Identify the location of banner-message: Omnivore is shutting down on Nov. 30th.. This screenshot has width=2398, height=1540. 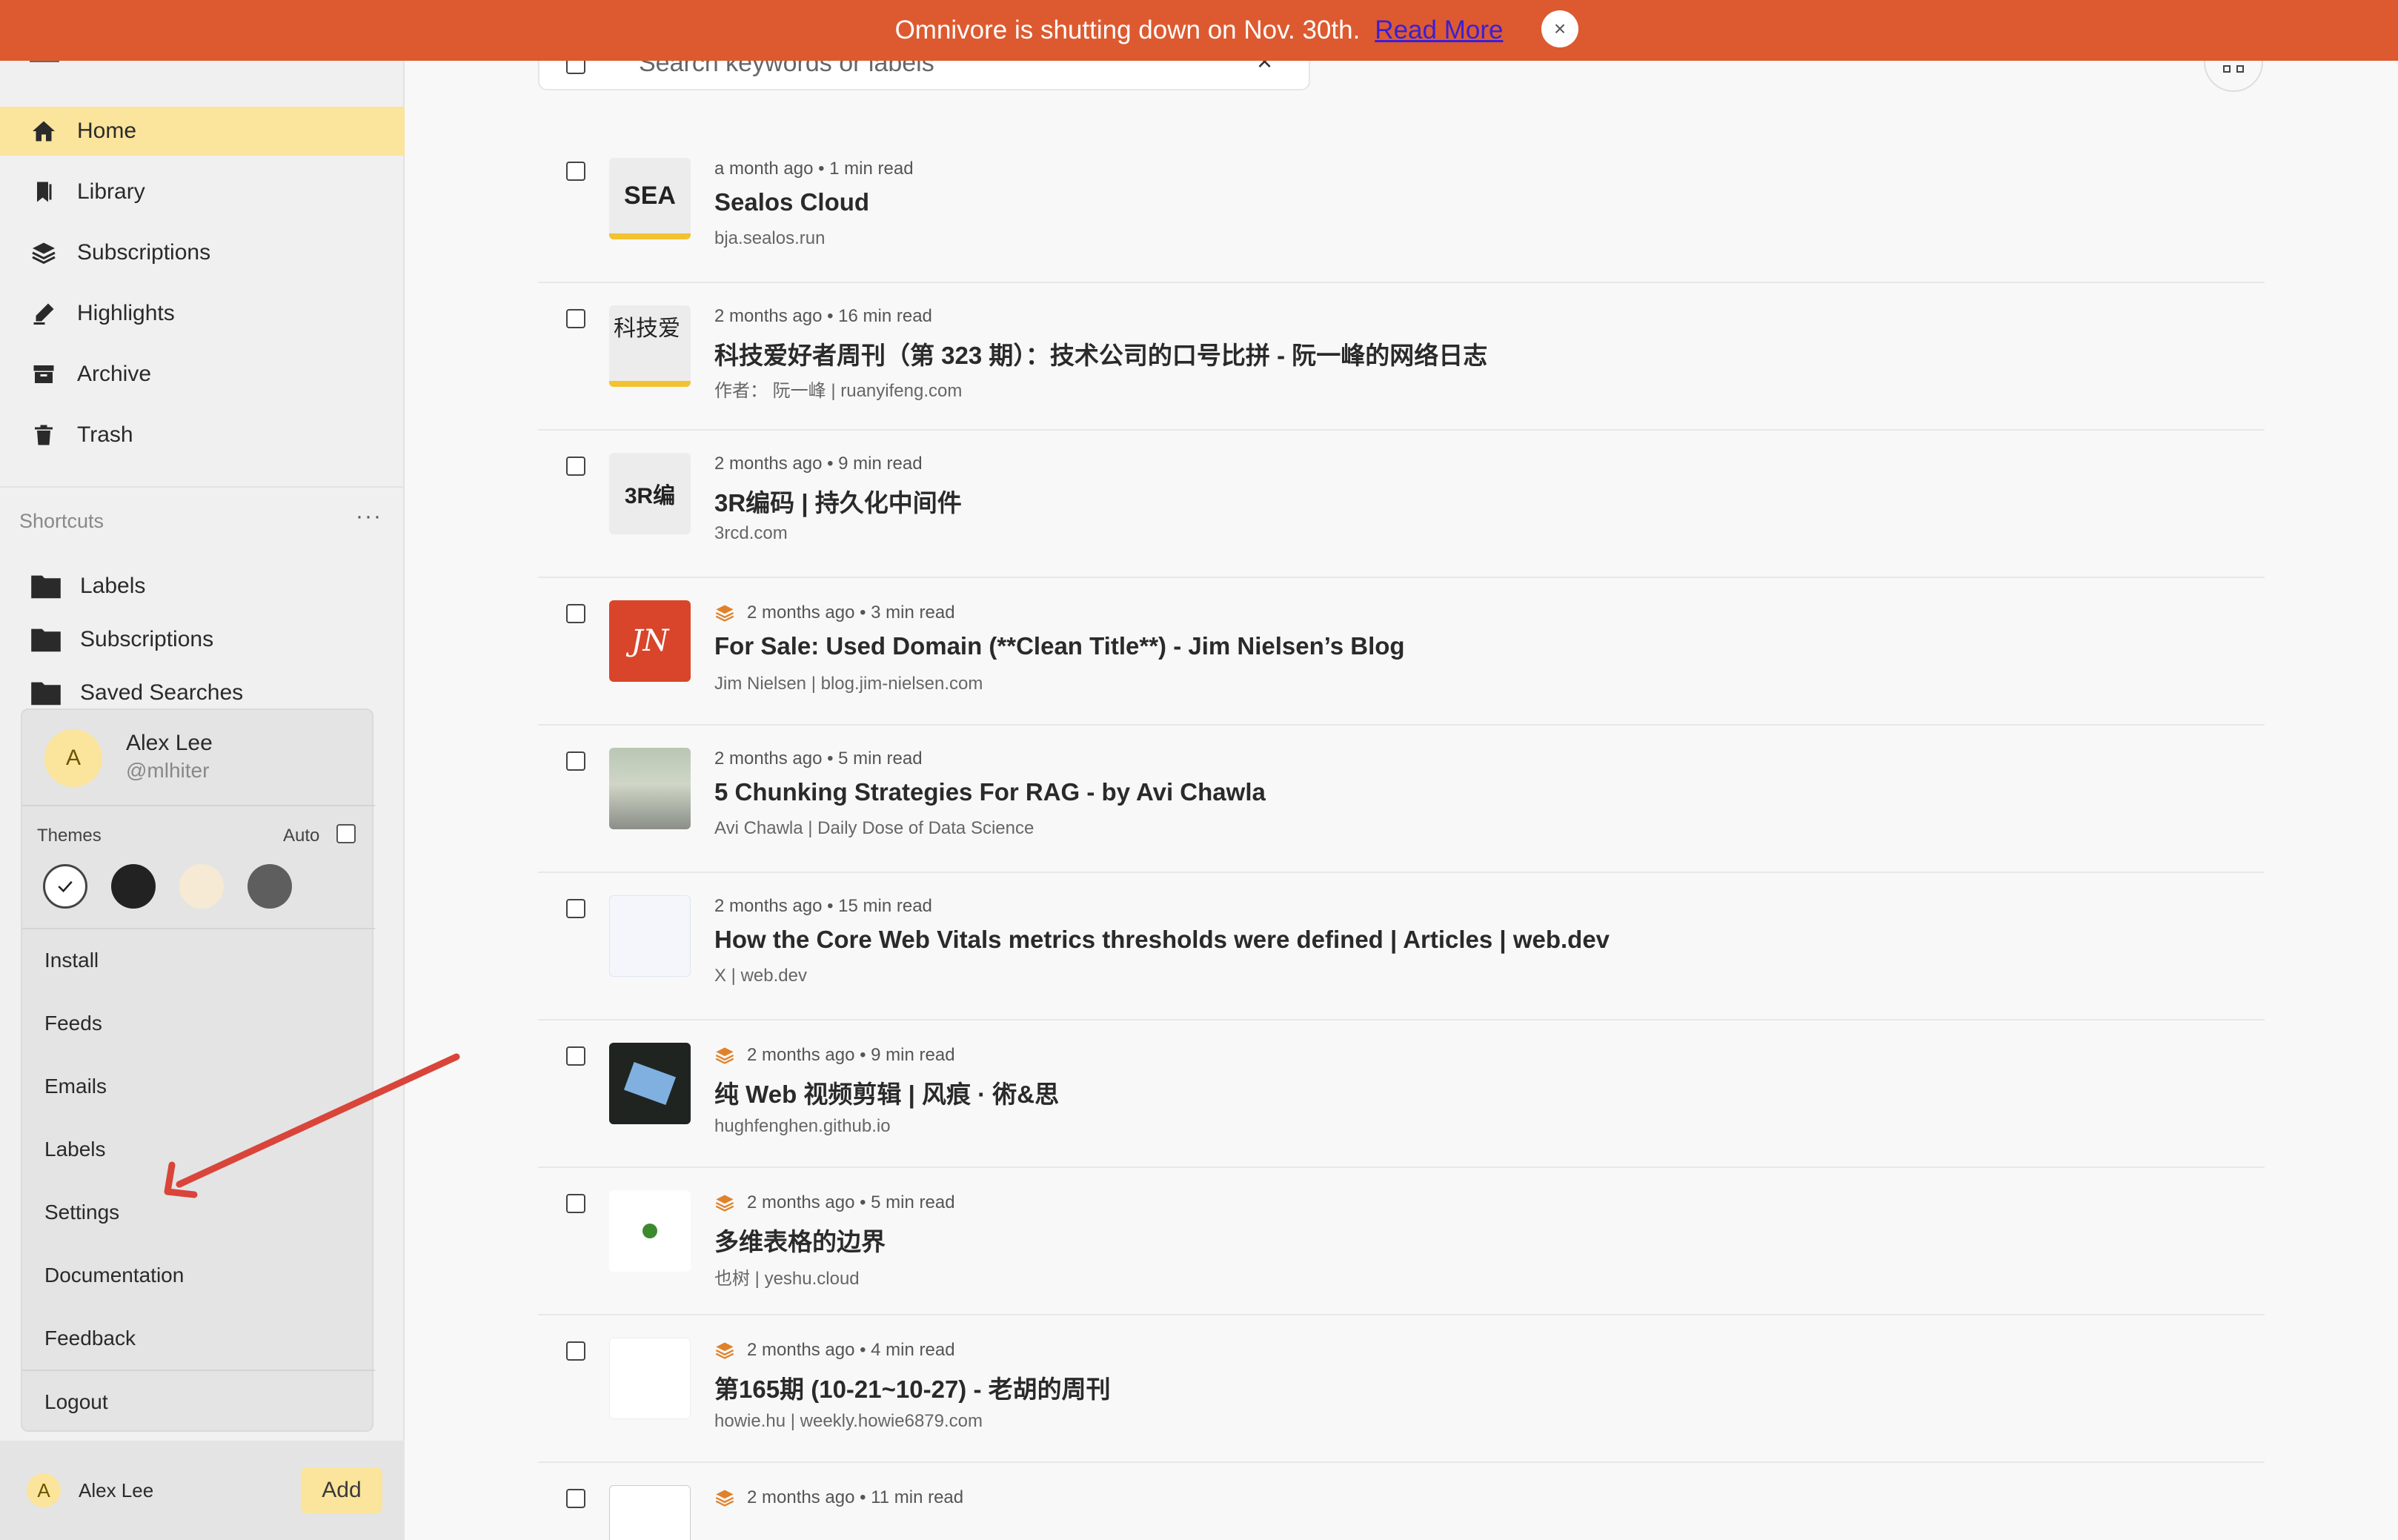
(1127, 30).